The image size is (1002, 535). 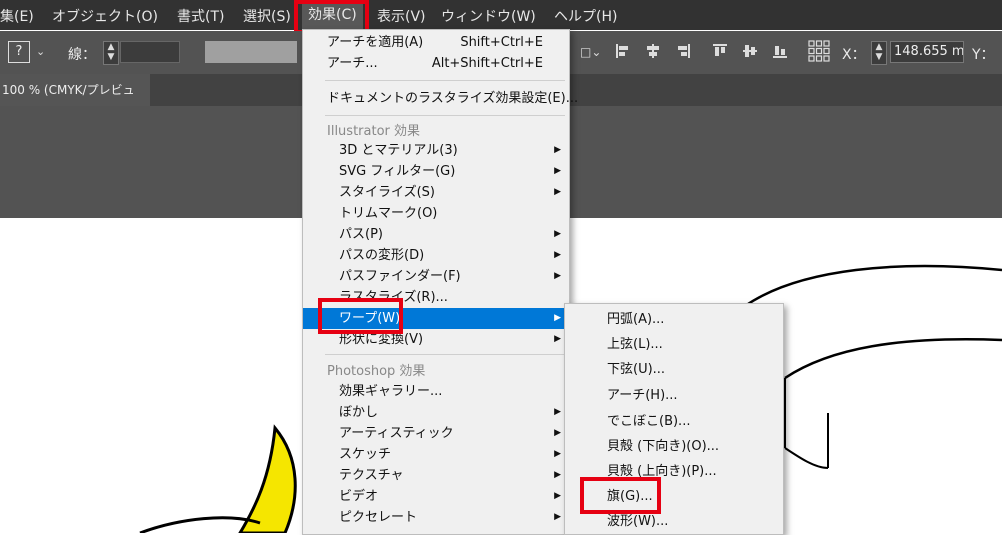 I want to click on arch-outer-stroke, so click(x=873, y=286).